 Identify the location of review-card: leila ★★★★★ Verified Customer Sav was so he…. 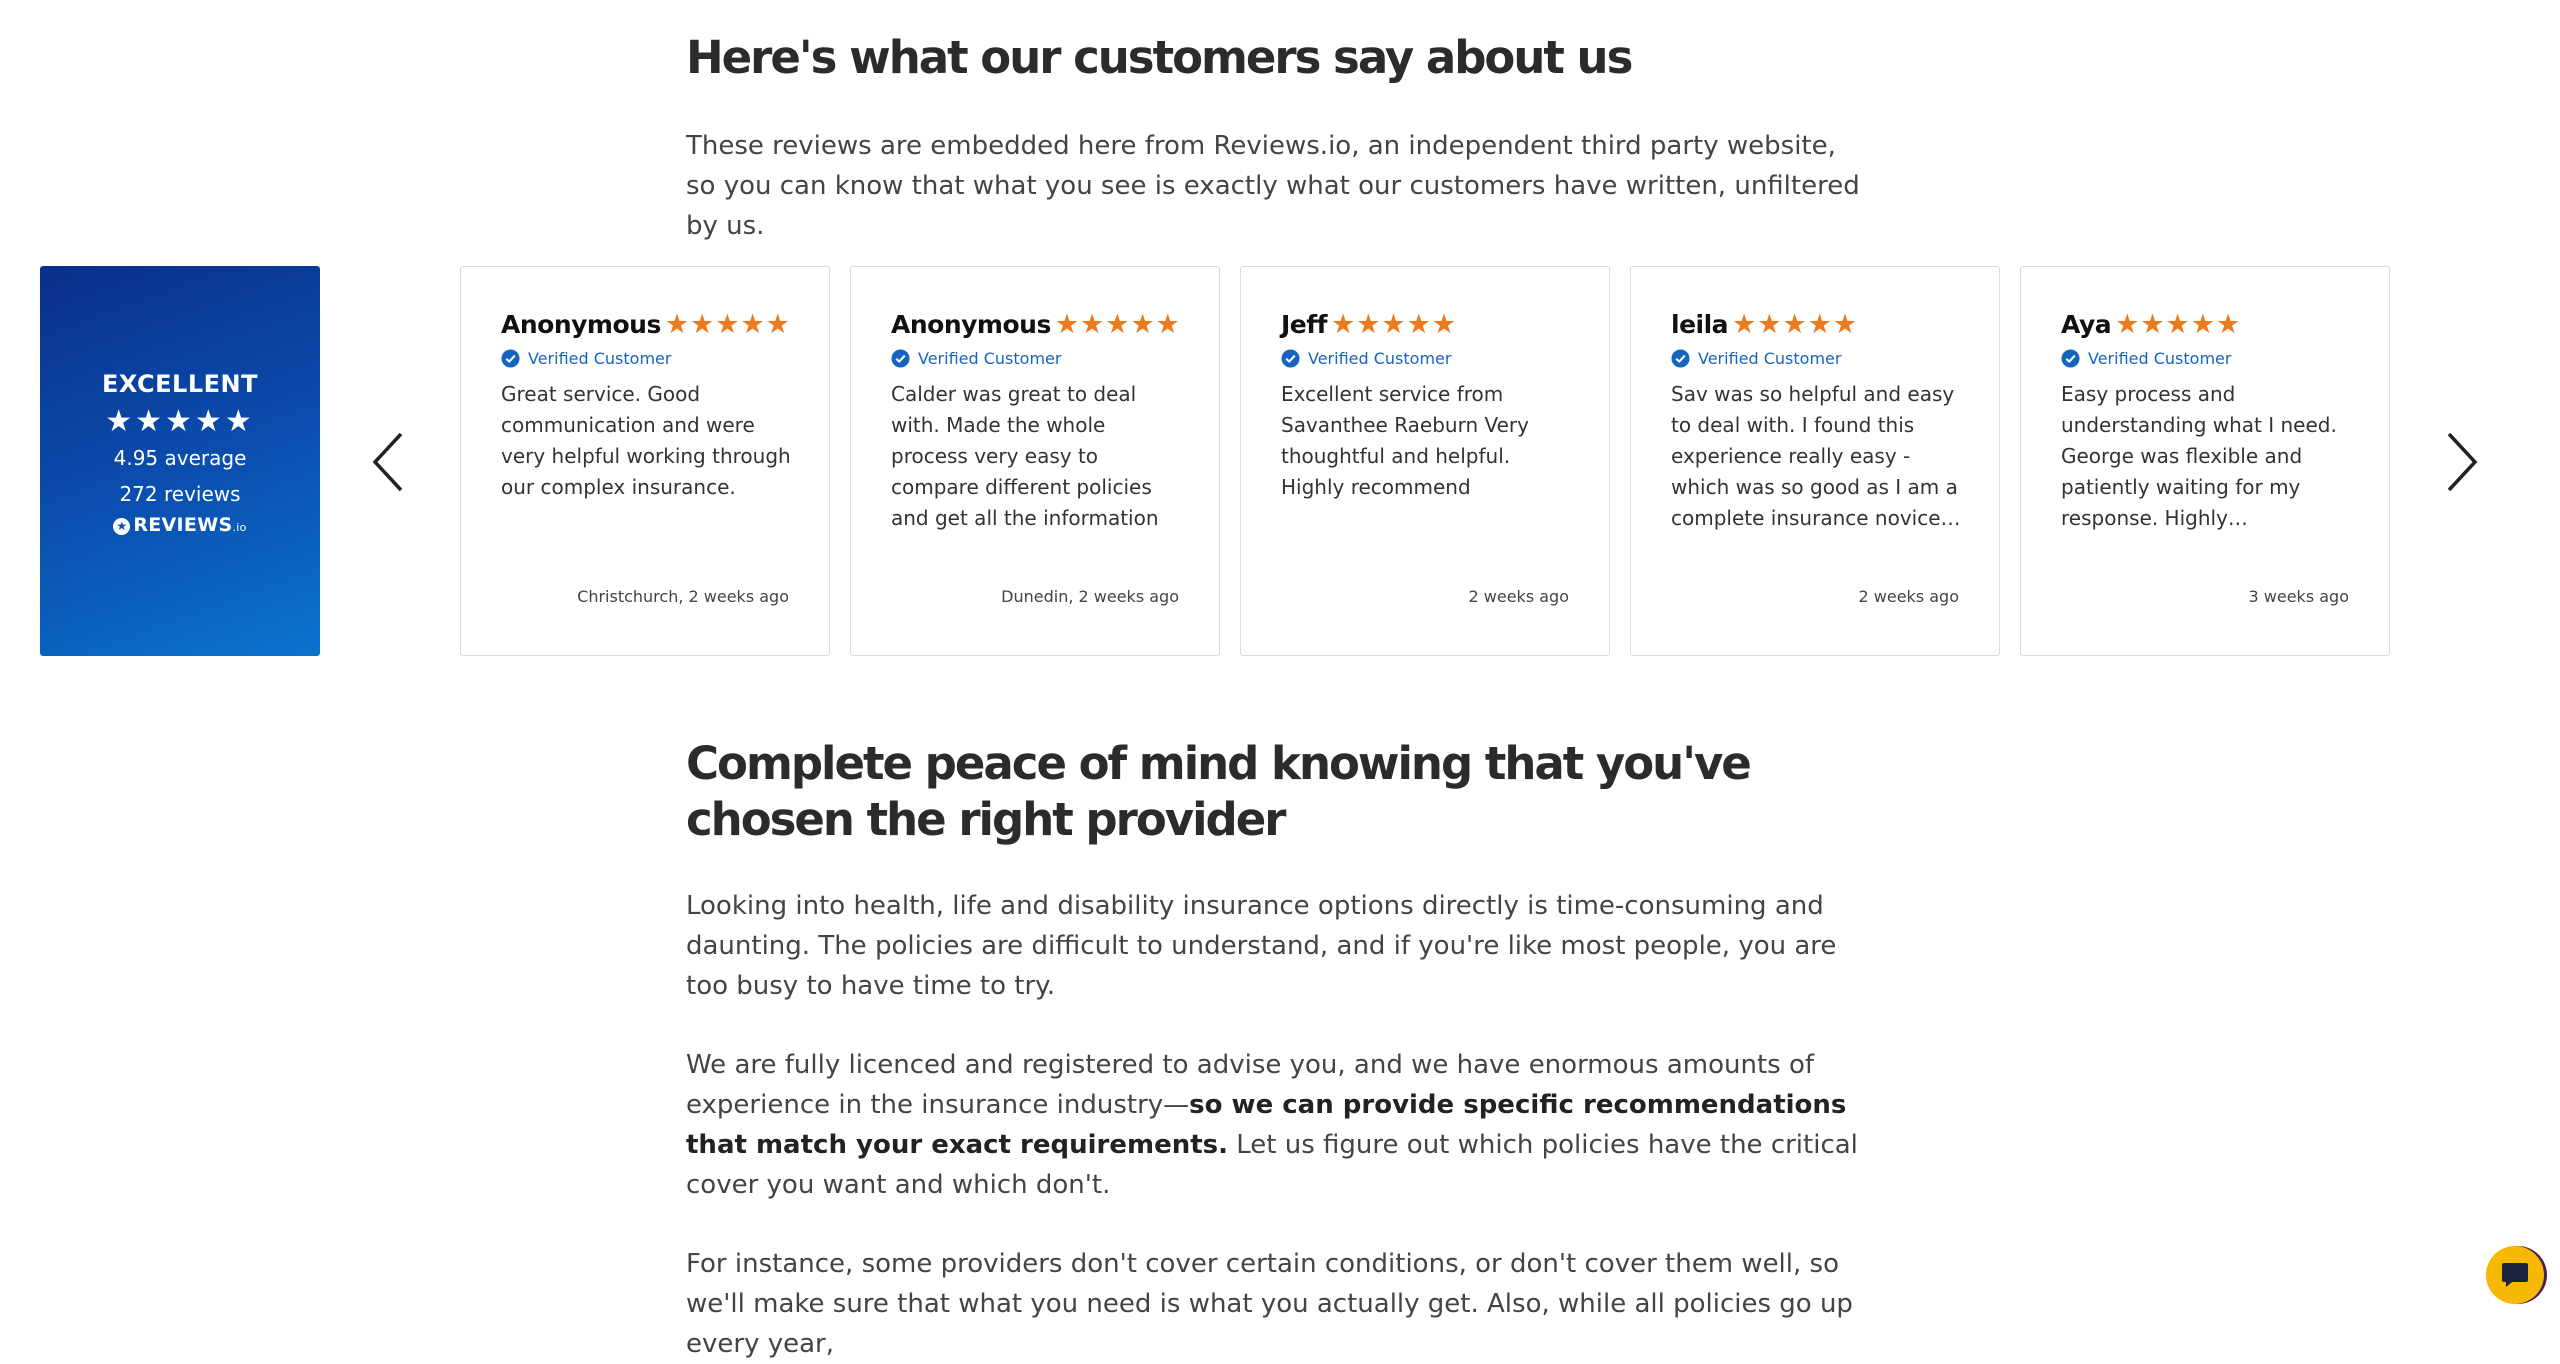
(1815, 461).